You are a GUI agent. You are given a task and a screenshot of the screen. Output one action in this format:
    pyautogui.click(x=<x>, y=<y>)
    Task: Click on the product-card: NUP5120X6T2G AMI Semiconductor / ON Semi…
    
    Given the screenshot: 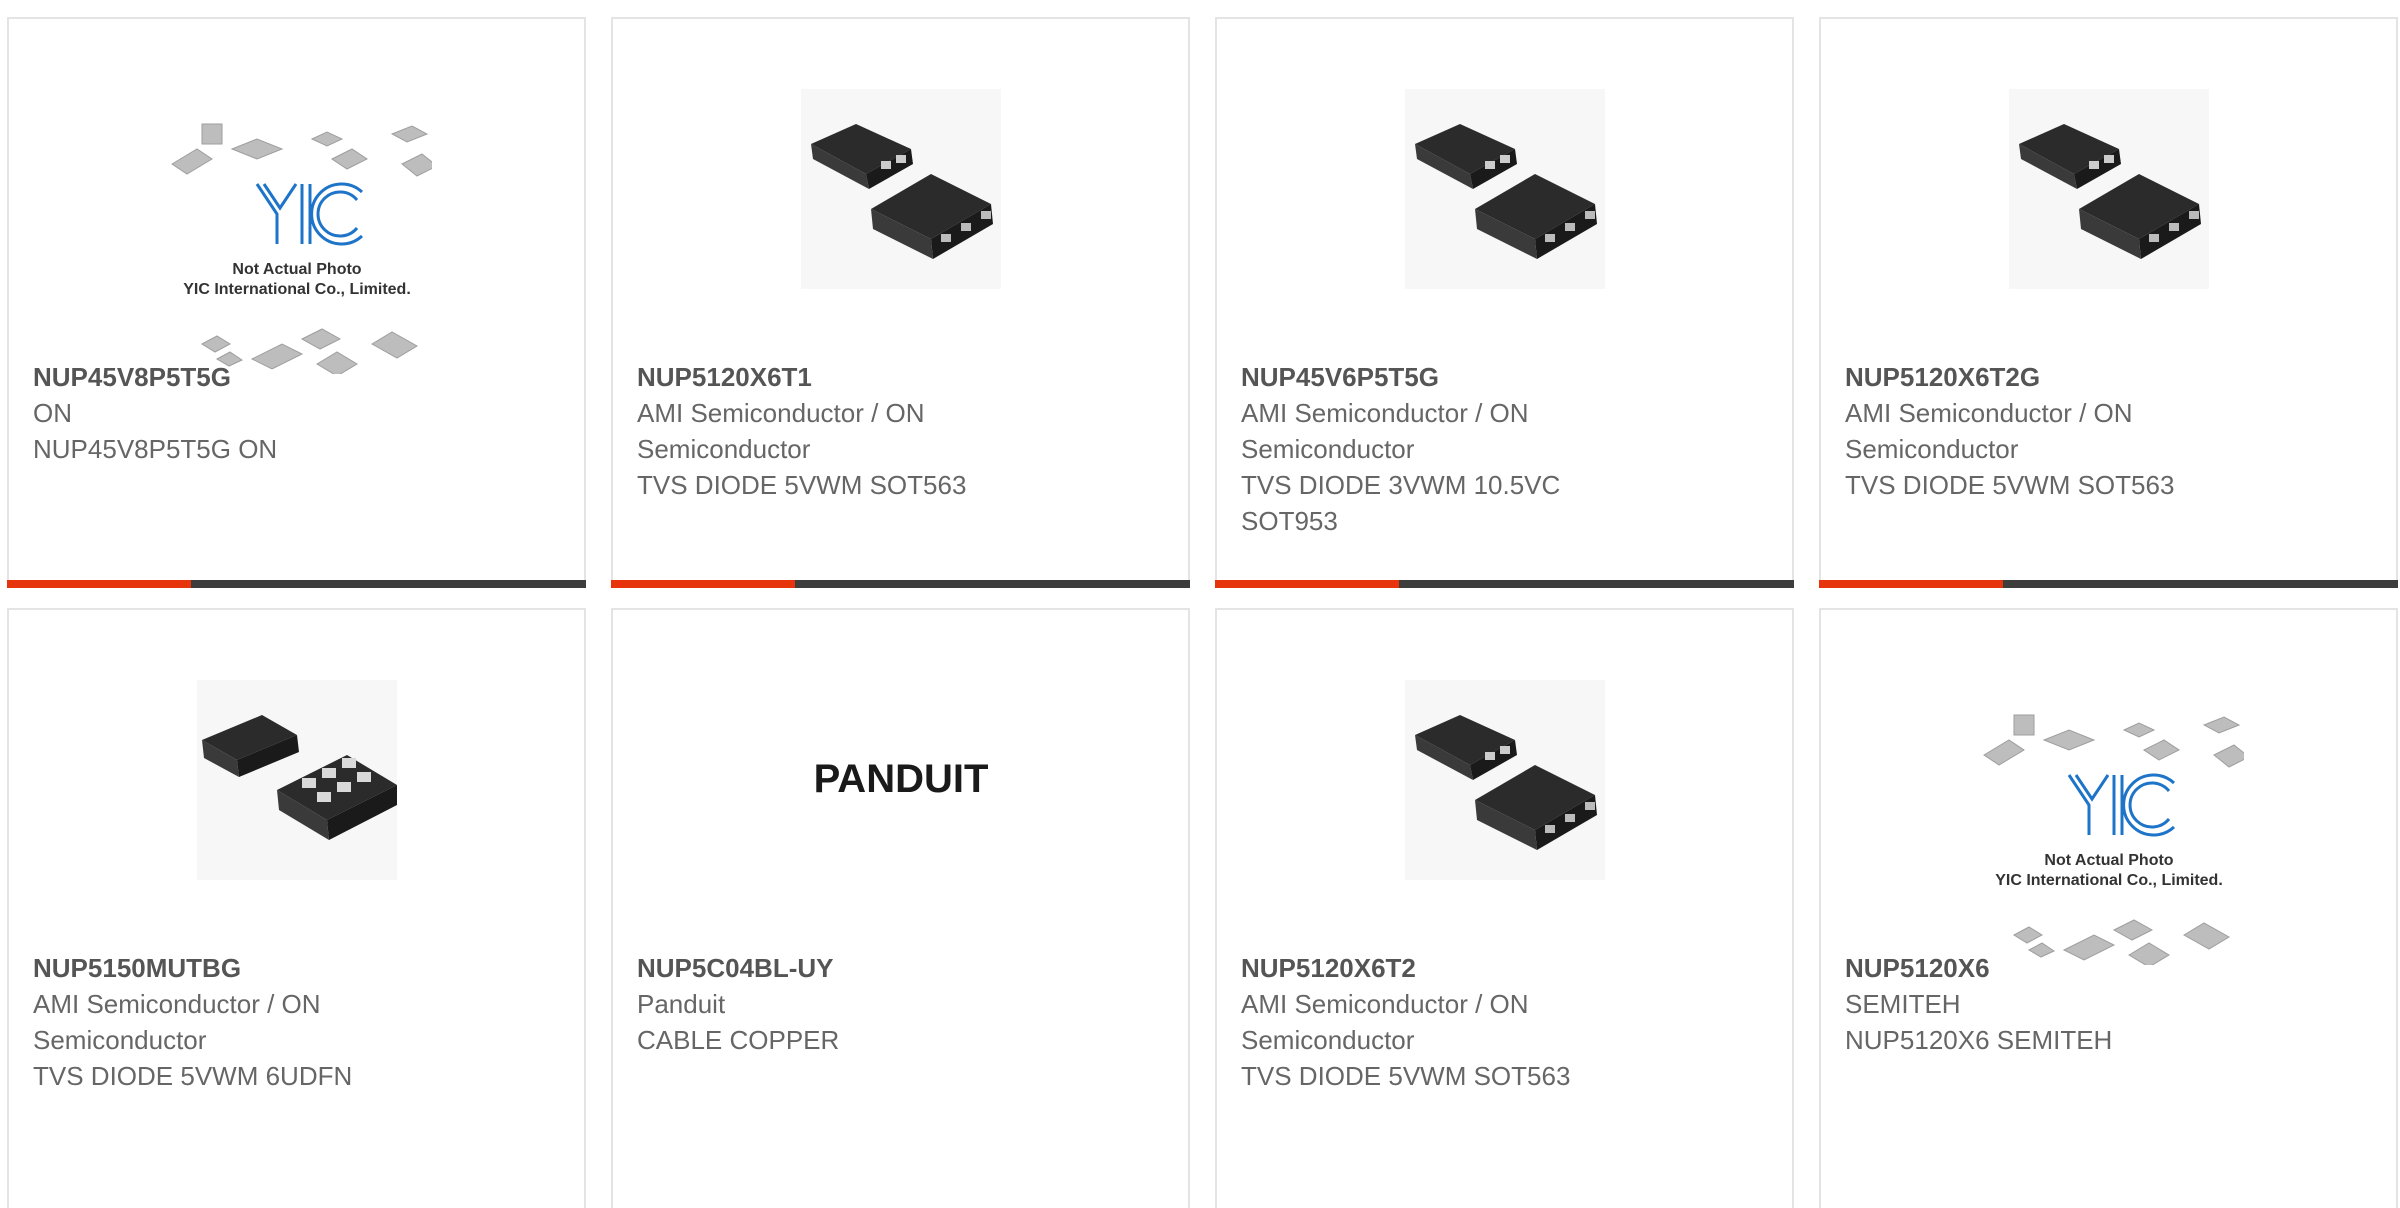 What is the action you would take?
    pyautogui.click(x=2108, y=302)
    